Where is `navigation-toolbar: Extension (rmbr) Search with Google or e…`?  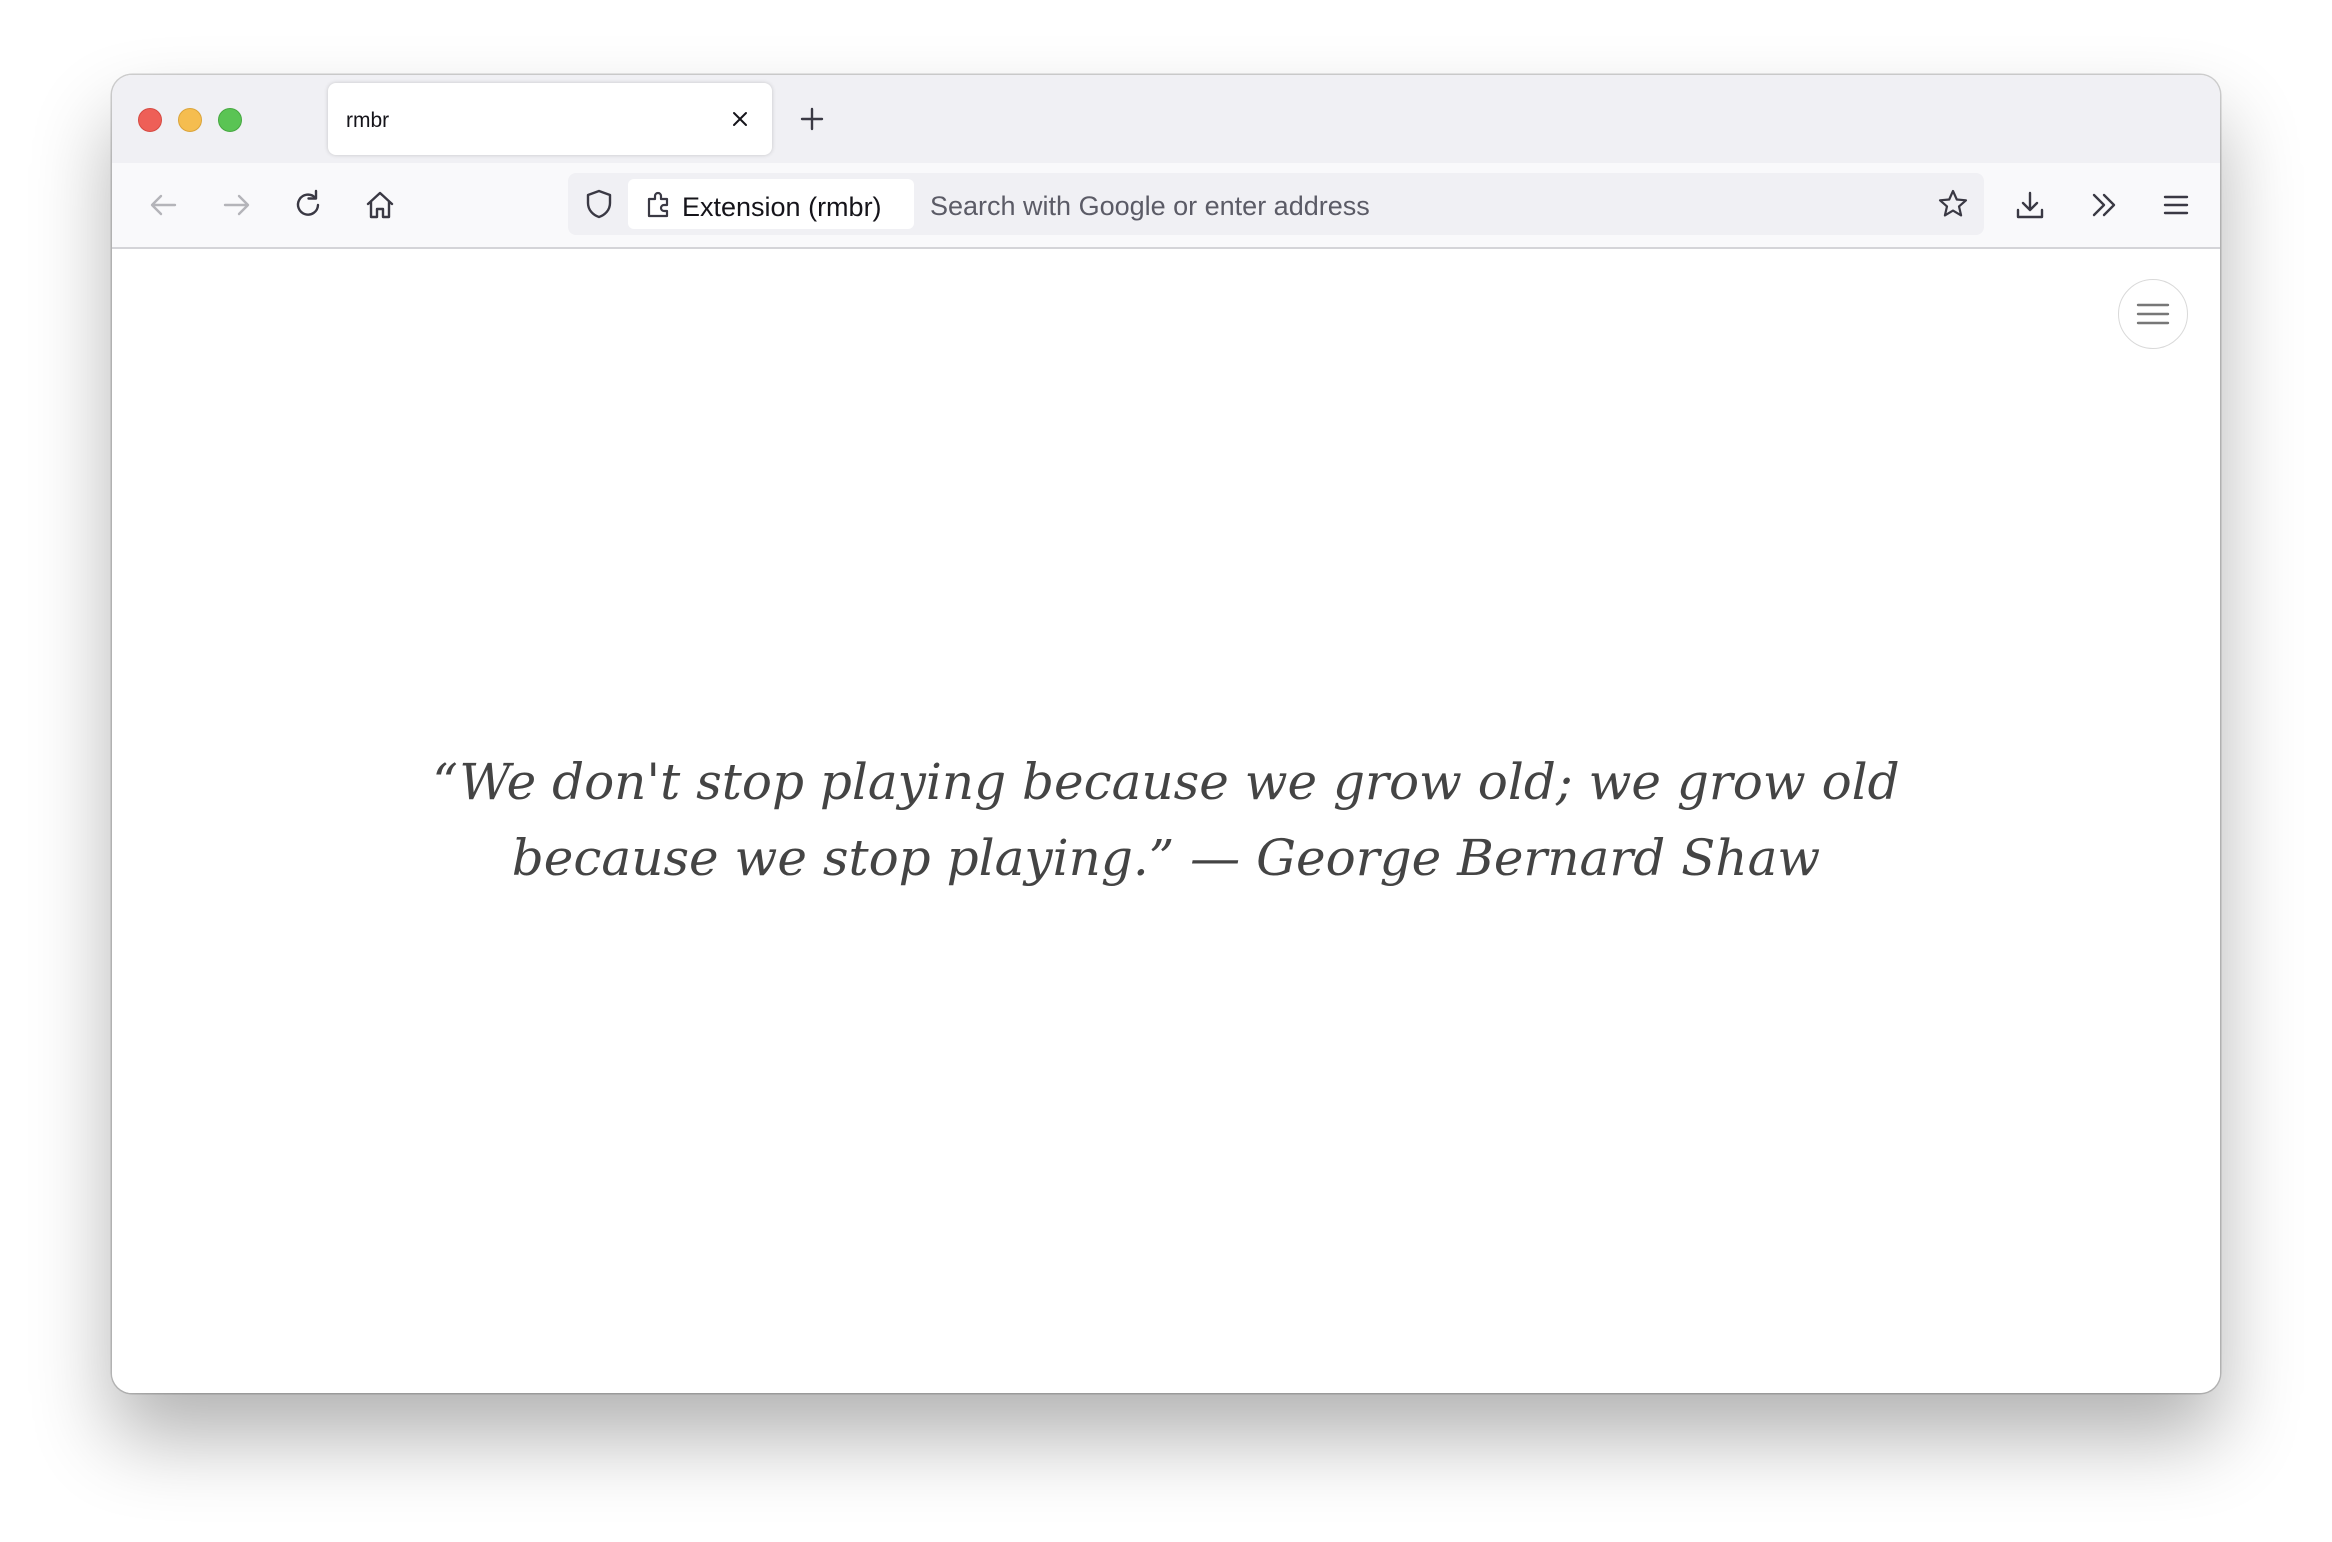 navigation-toolbar: Extension (rmbr) Search with Google or e… is located at coordinates (1166, 206).